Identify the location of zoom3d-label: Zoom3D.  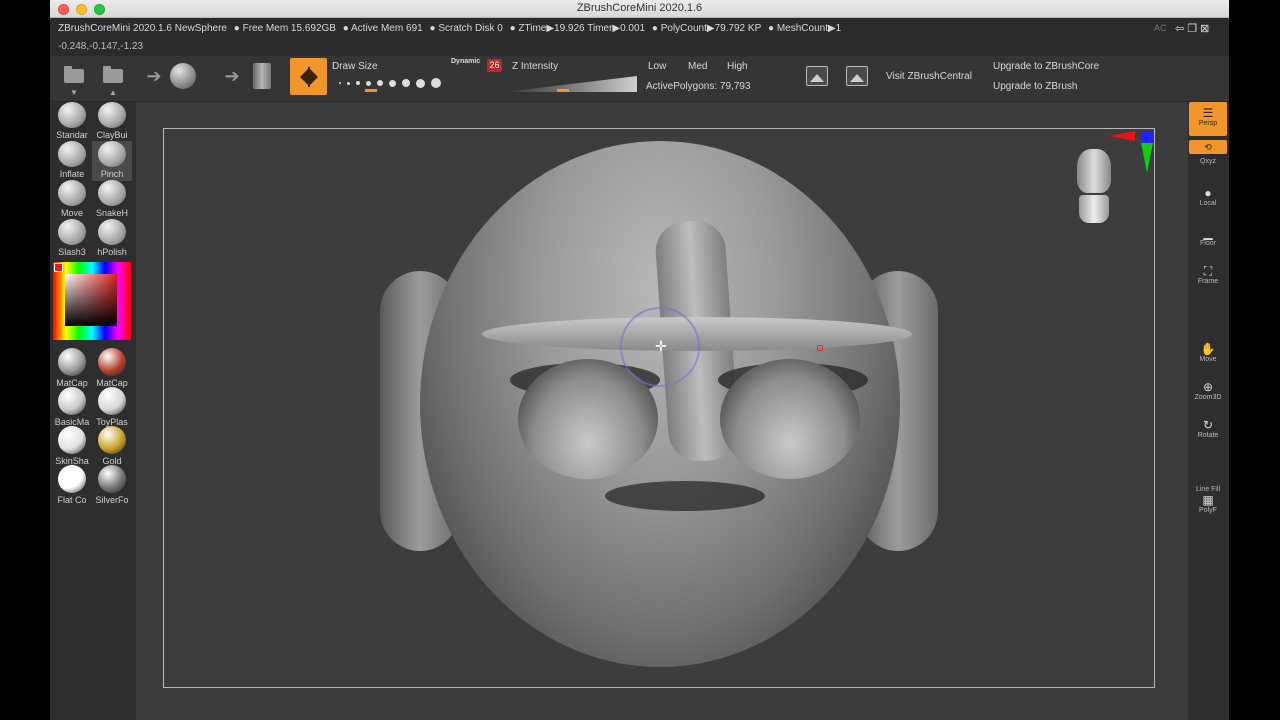
(1208, 397).